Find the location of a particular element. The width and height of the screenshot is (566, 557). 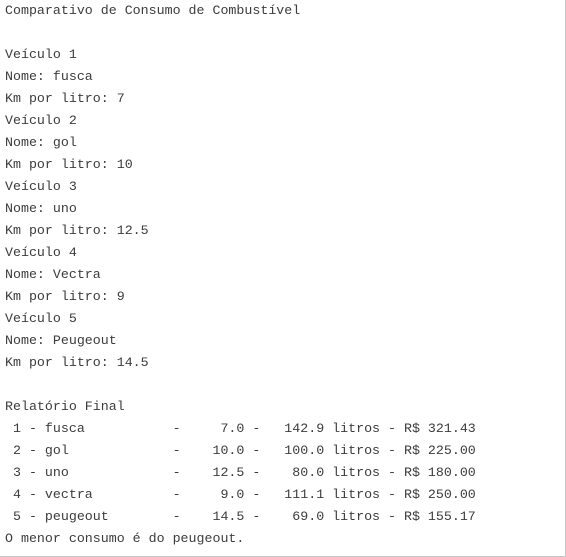

lowest-consumption-message: O menor consumo é do peugeout. is located at coordinates (125, 538).